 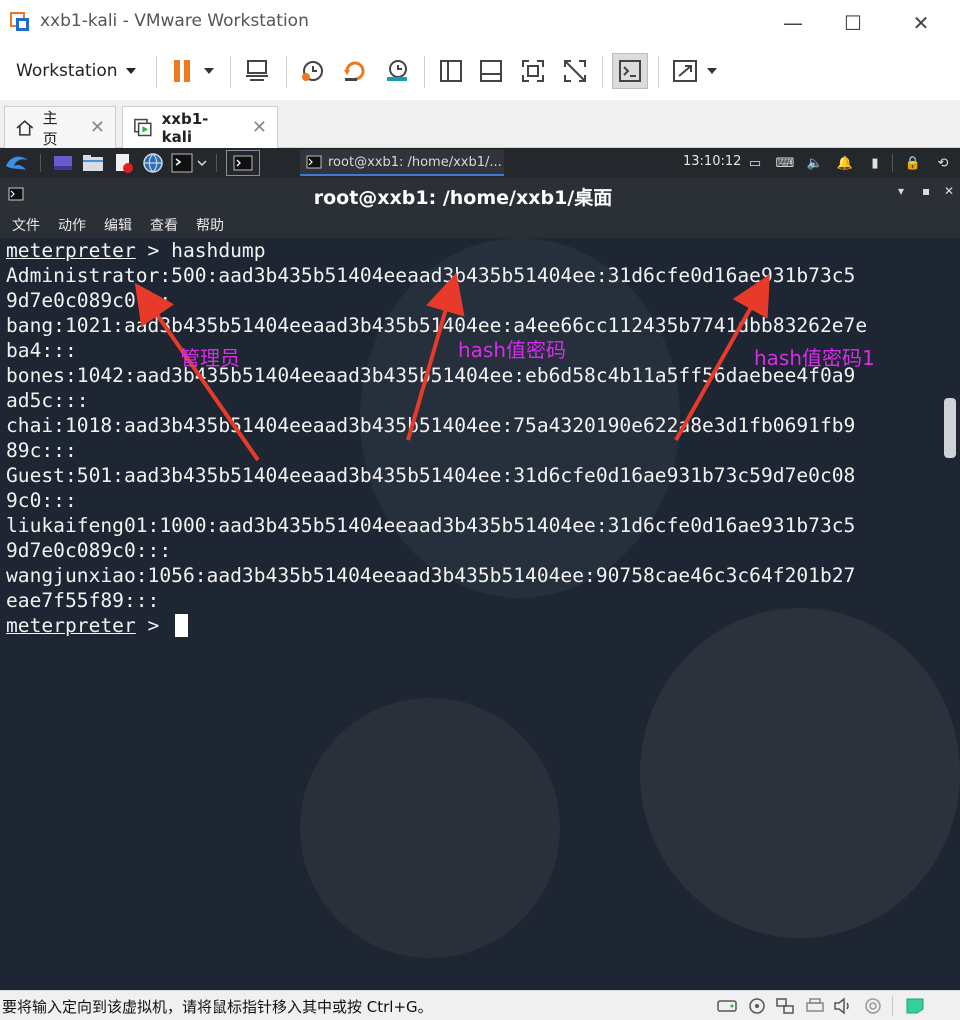 I want to click on console-view-icon, so click(x=491, y=71).